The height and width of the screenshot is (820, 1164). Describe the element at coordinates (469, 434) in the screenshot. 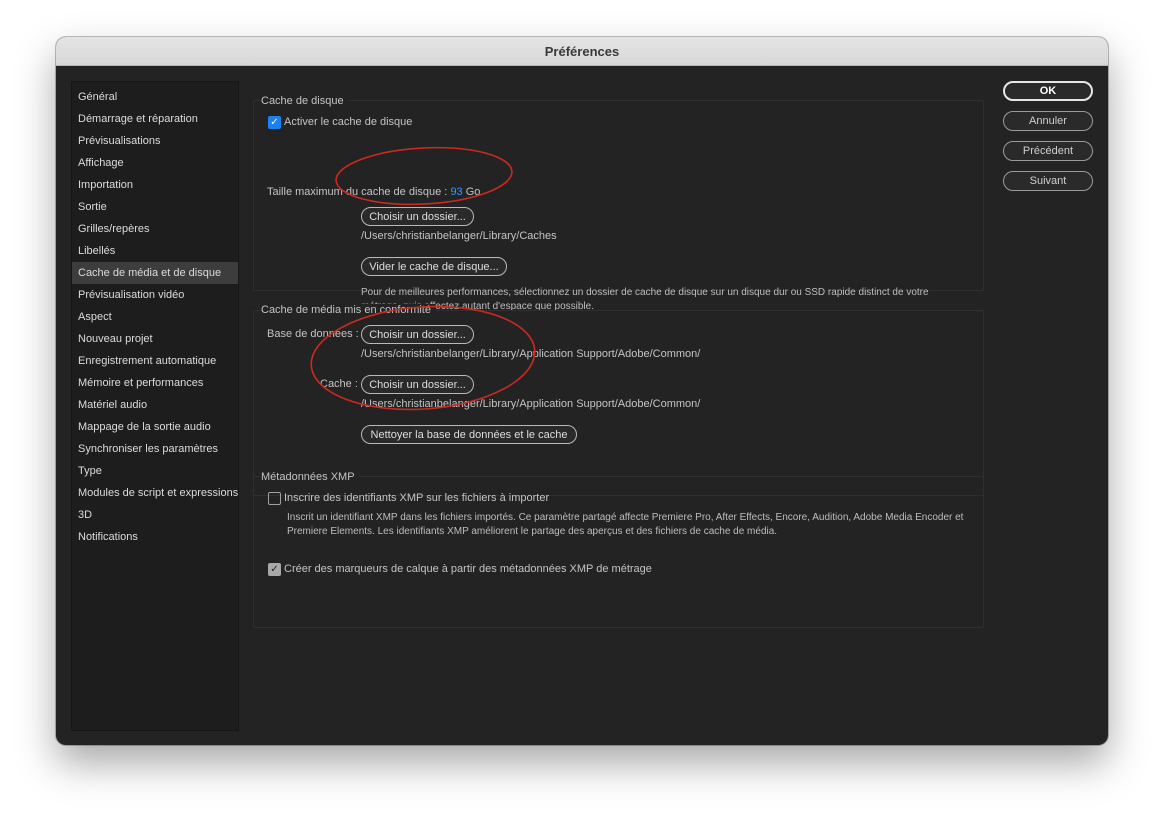

I see `clean-database-cache-button: Nettoyer la base de données et le cache` at that location.